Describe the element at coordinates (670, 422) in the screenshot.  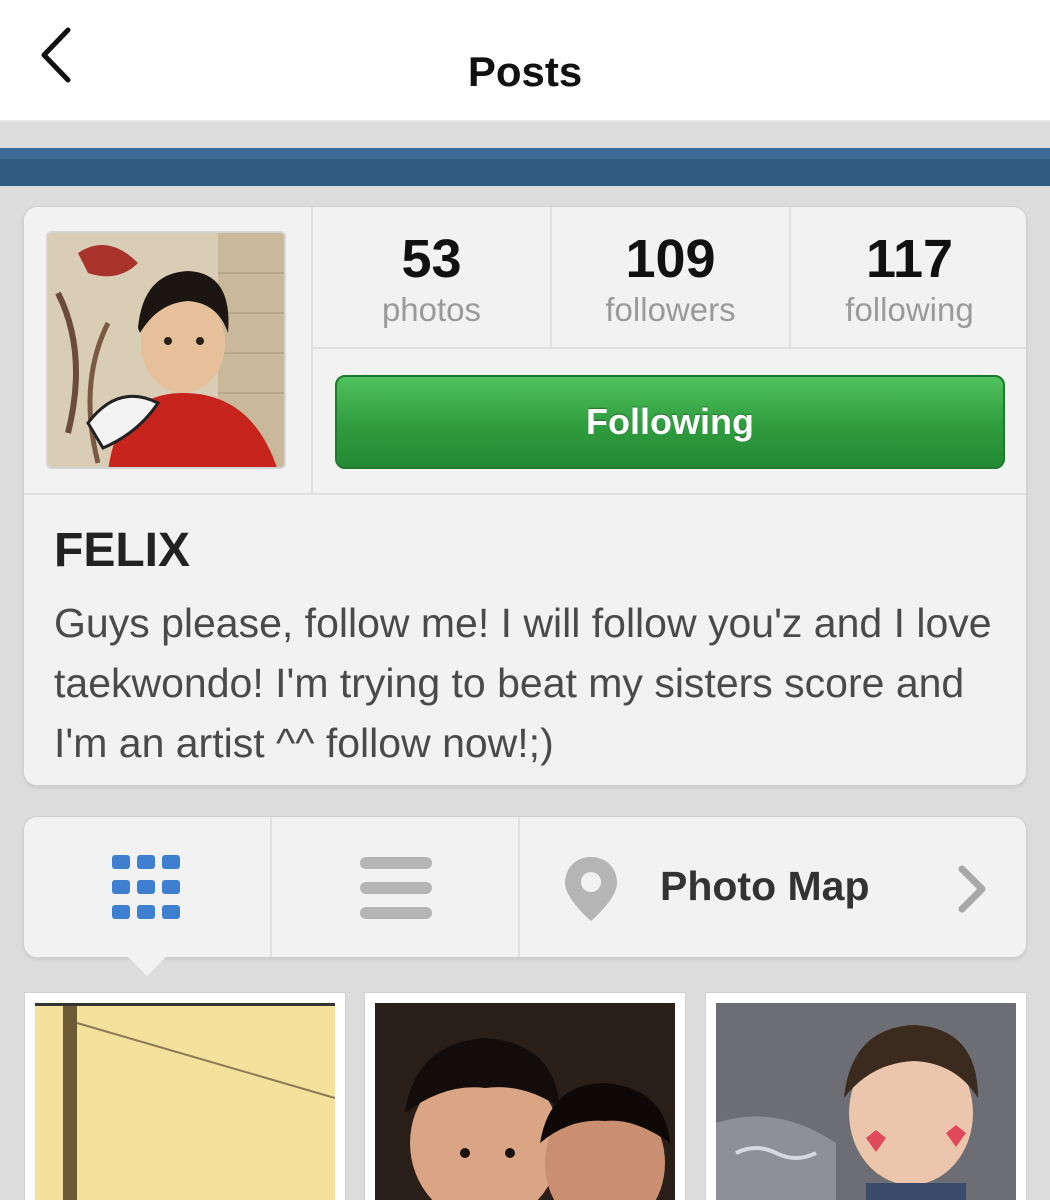
I see `following-button: Following` at that location.